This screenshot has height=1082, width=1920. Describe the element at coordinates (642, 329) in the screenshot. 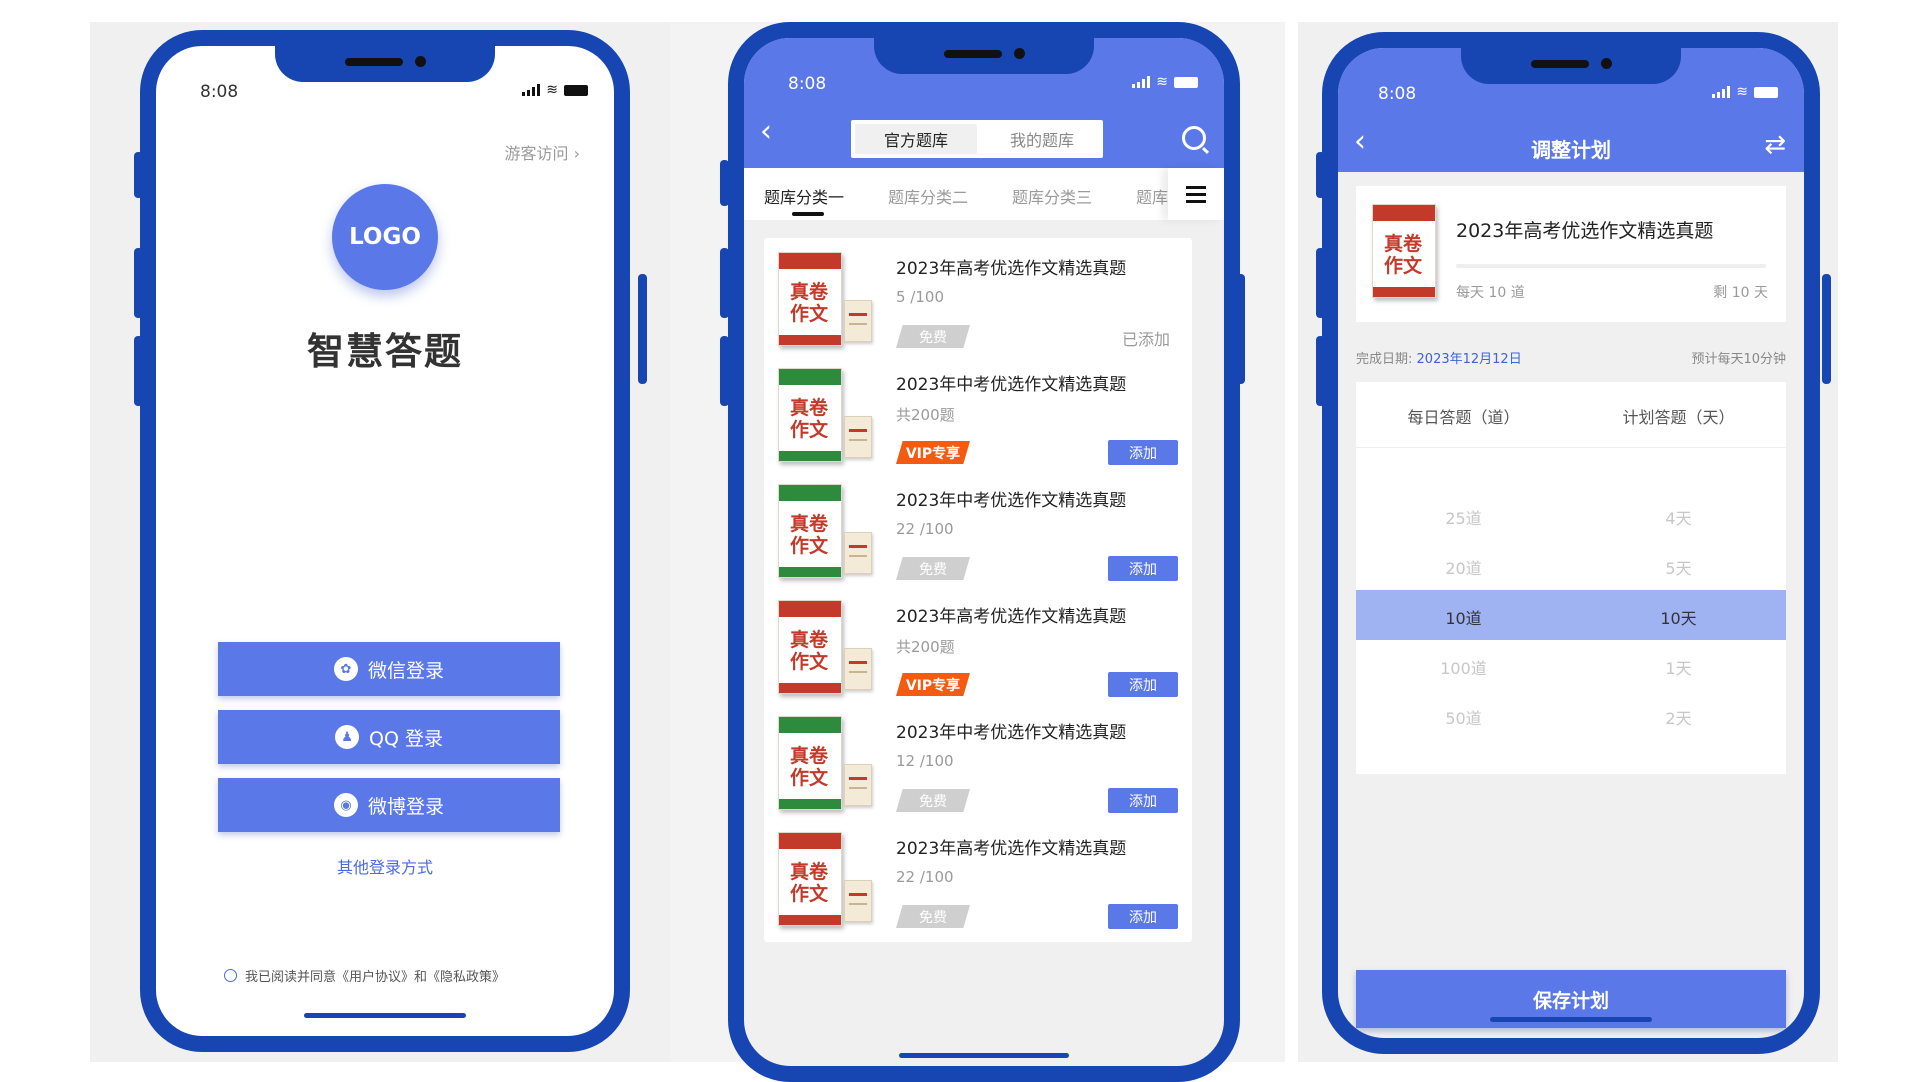

I see `power-button` at that location.